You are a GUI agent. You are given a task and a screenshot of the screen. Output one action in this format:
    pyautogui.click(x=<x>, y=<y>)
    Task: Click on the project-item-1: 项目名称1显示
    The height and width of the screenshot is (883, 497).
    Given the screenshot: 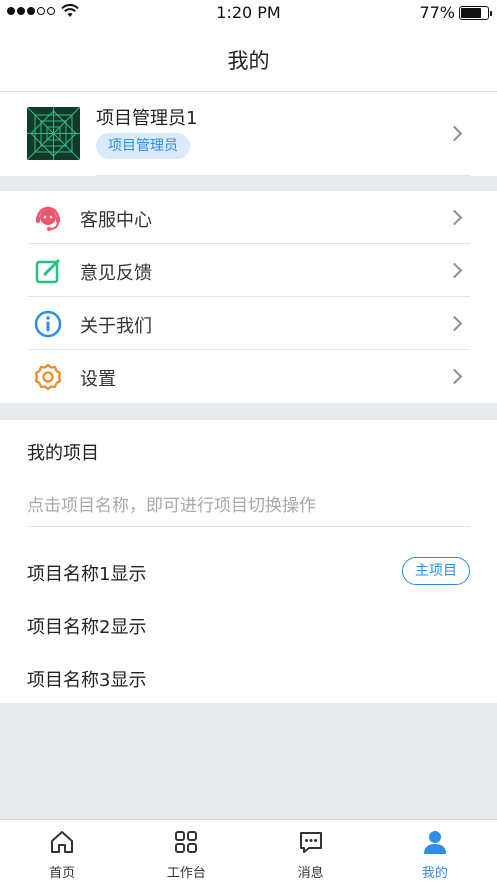 What is the action you would take?
    pyautogui.click(x=86, y=573)
    